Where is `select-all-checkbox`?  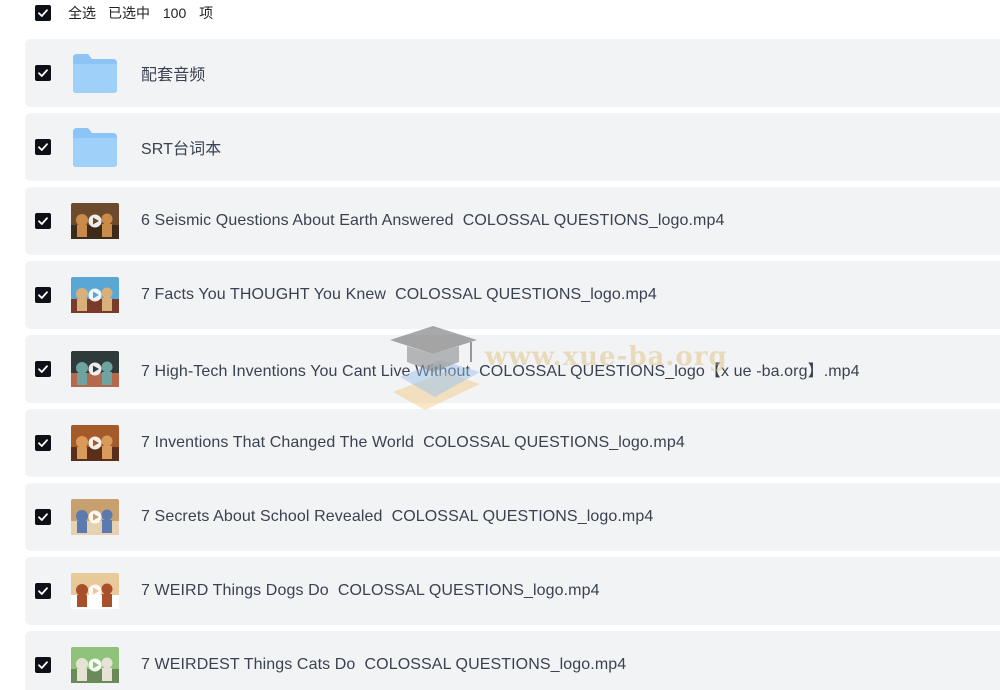 select-all-checkbox is located at coordinates (43, 13).